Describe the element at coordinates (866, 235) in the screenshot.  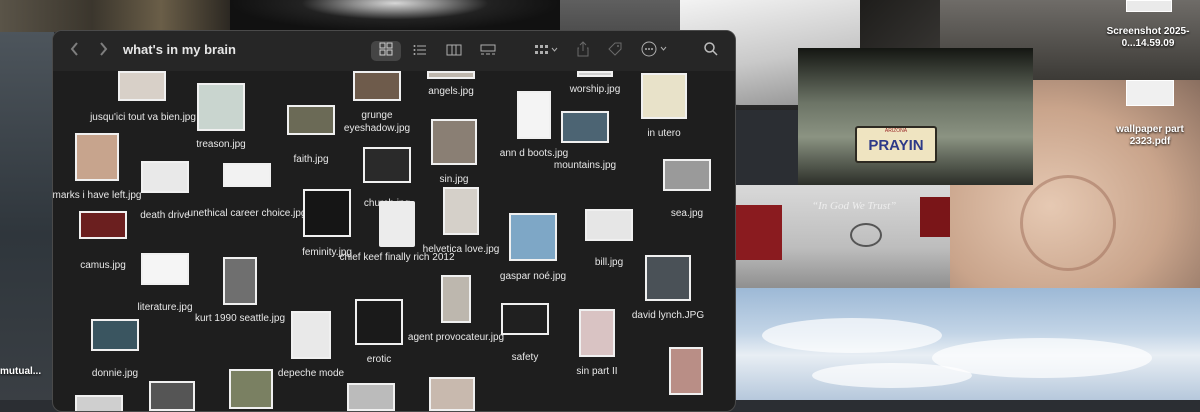
I see `car-emblem-icon` at that location.